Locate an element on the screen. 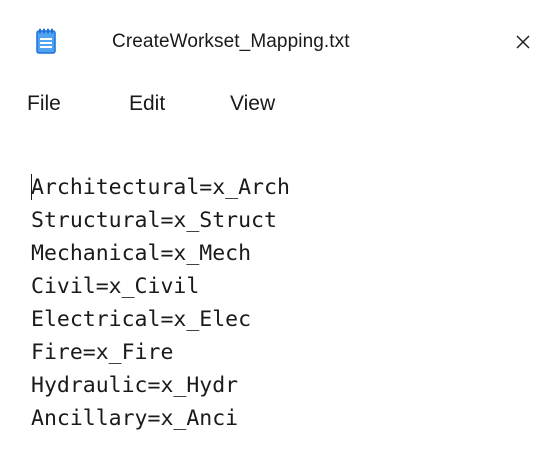 The image size is (559, 466). editor-line: Hydraulic=x_Hydr is located at coordinates (135, 385).